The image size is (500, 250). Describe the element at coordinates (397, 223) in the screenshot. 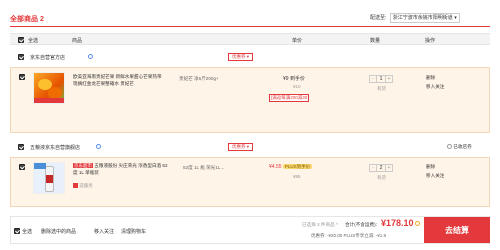

I see `total-value: ¥178.10` at that location.